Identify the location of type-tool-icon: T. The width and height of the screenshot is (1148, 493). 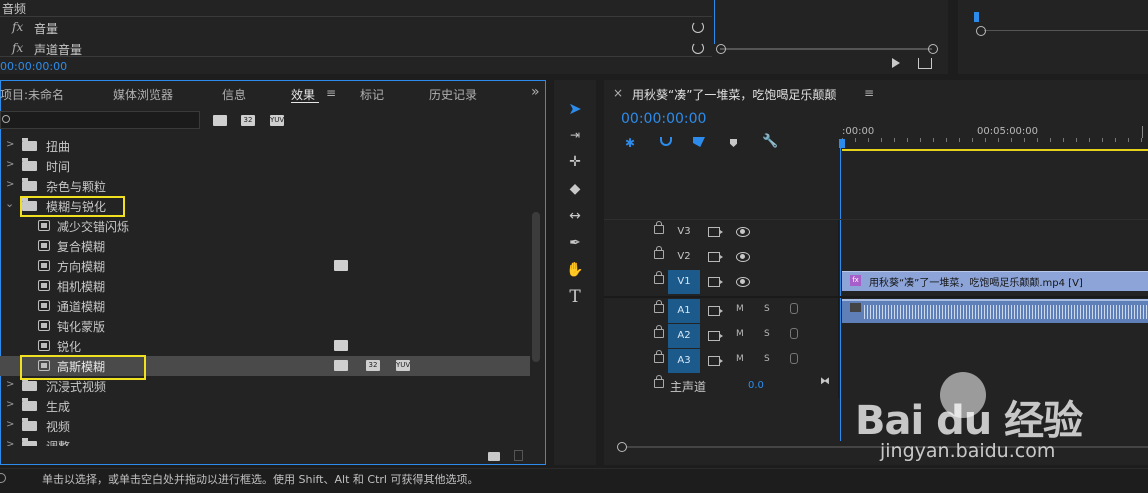
(575, 297).